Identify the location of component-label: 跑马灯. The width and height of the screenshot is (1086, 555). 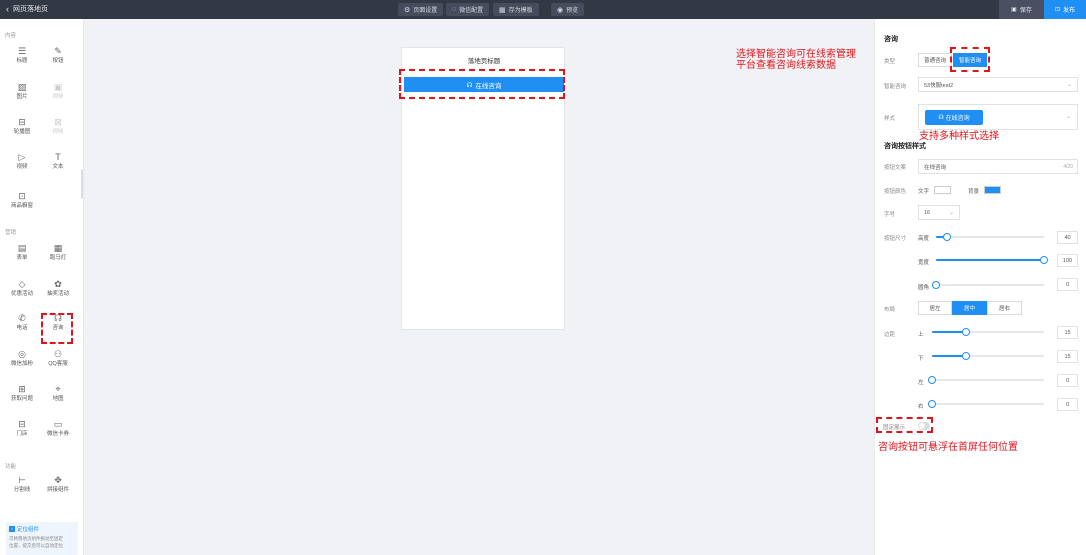
(58, 258).